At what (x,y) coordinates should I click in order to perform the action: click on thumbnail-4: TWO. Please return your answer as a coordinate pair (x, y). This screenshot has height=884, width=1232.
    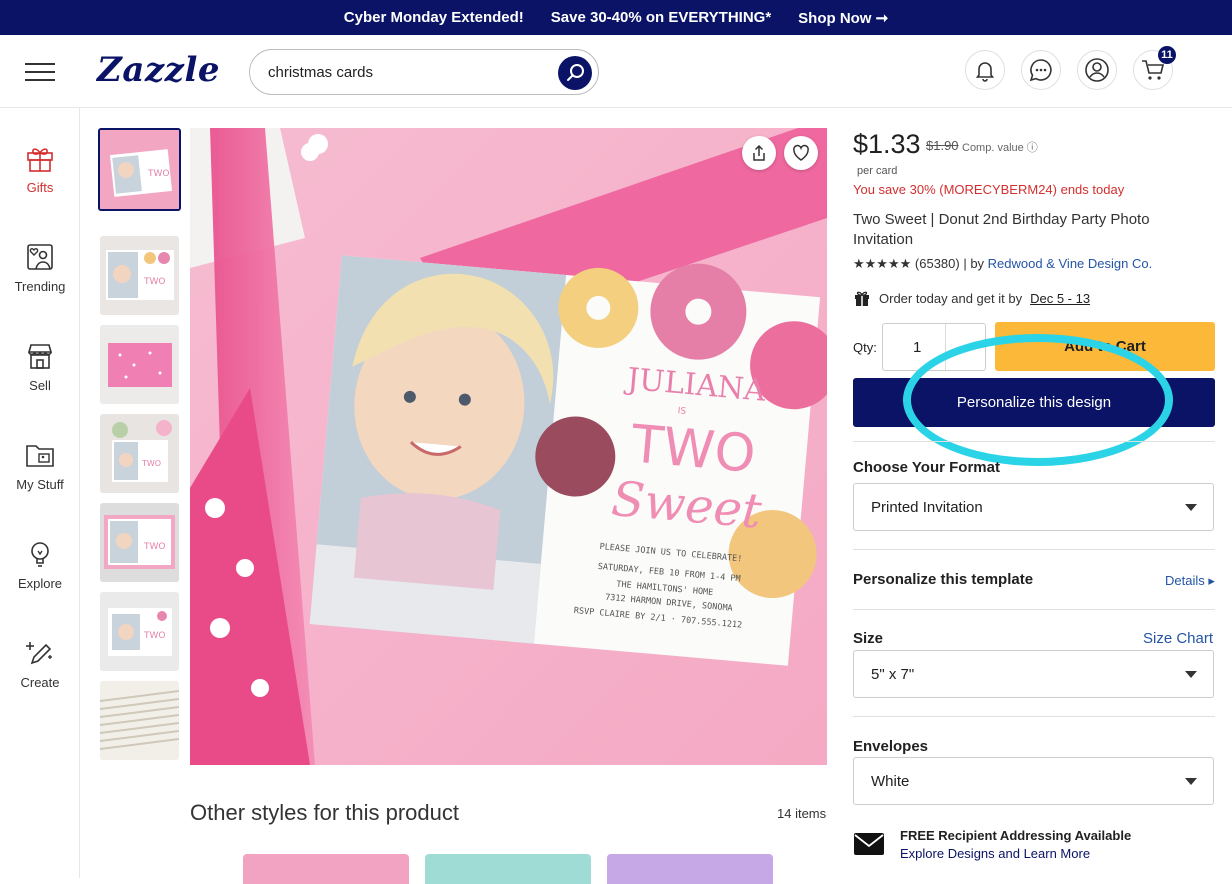
    Looking at the image, I should click on (139, 453).